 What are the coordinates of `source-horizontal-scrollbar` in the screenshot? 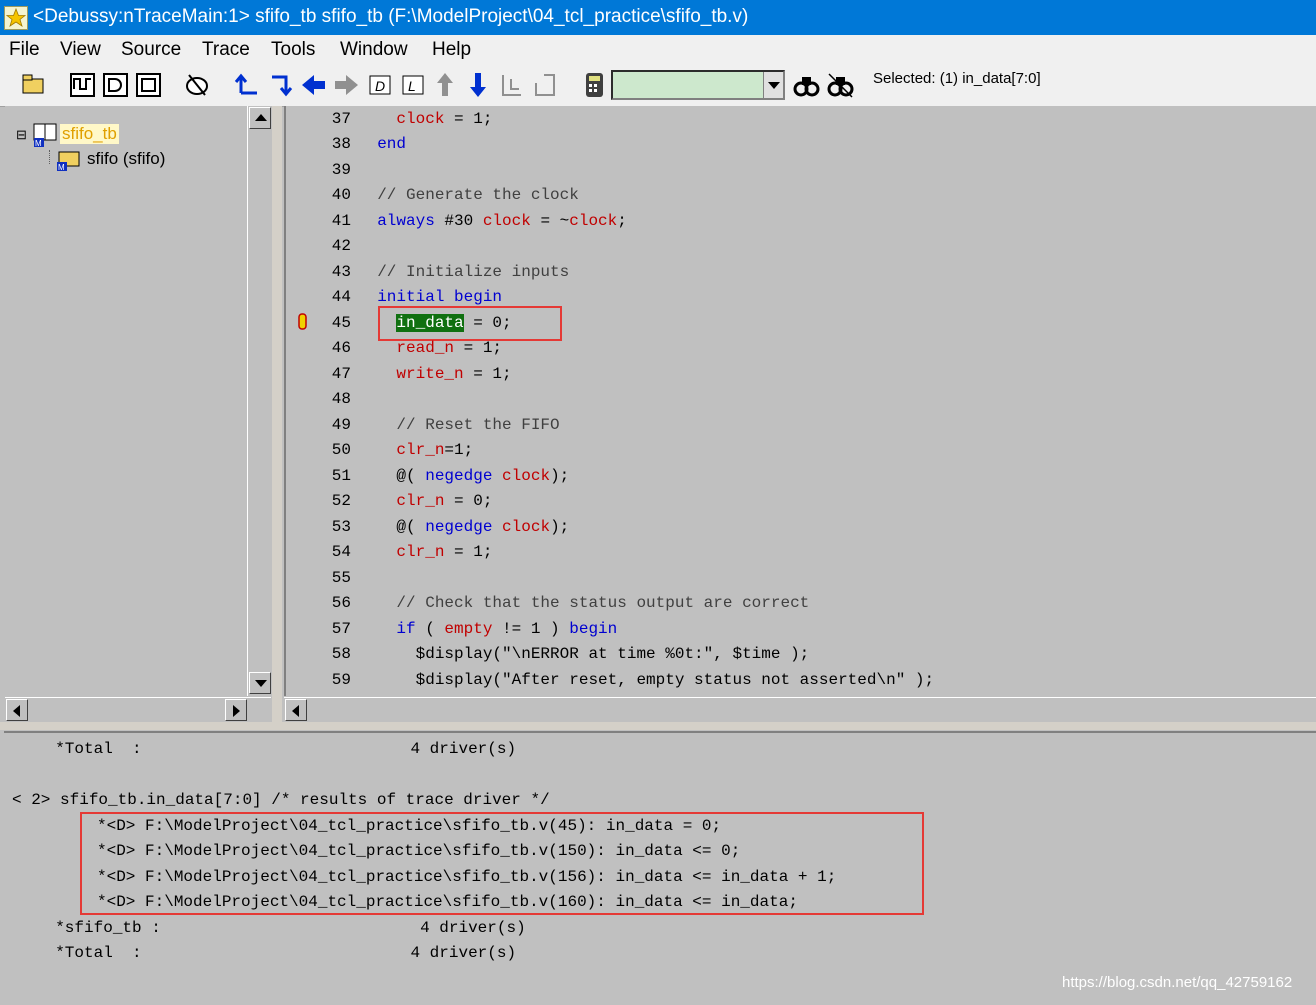 It's located at (800, 709).